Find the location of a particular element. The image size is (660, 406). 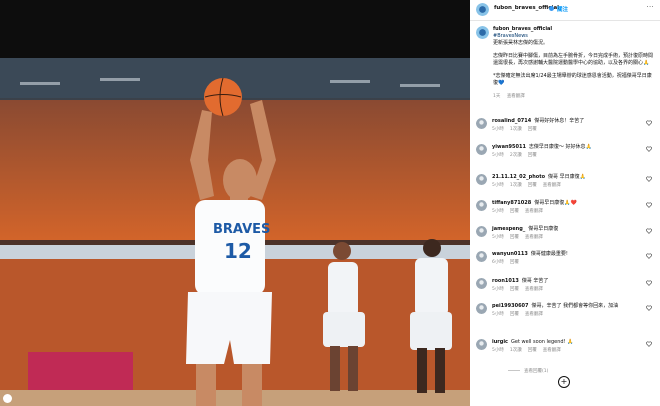

comment-time: 6小時 is located at coordinates (498, 262).